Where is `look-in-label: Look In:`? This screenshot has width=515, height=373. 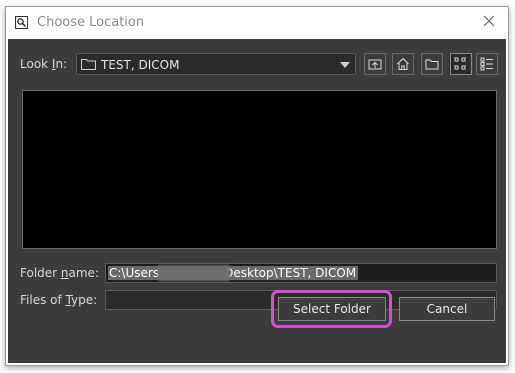 look-in-label: Look In: is located at coordinates (44, 64).